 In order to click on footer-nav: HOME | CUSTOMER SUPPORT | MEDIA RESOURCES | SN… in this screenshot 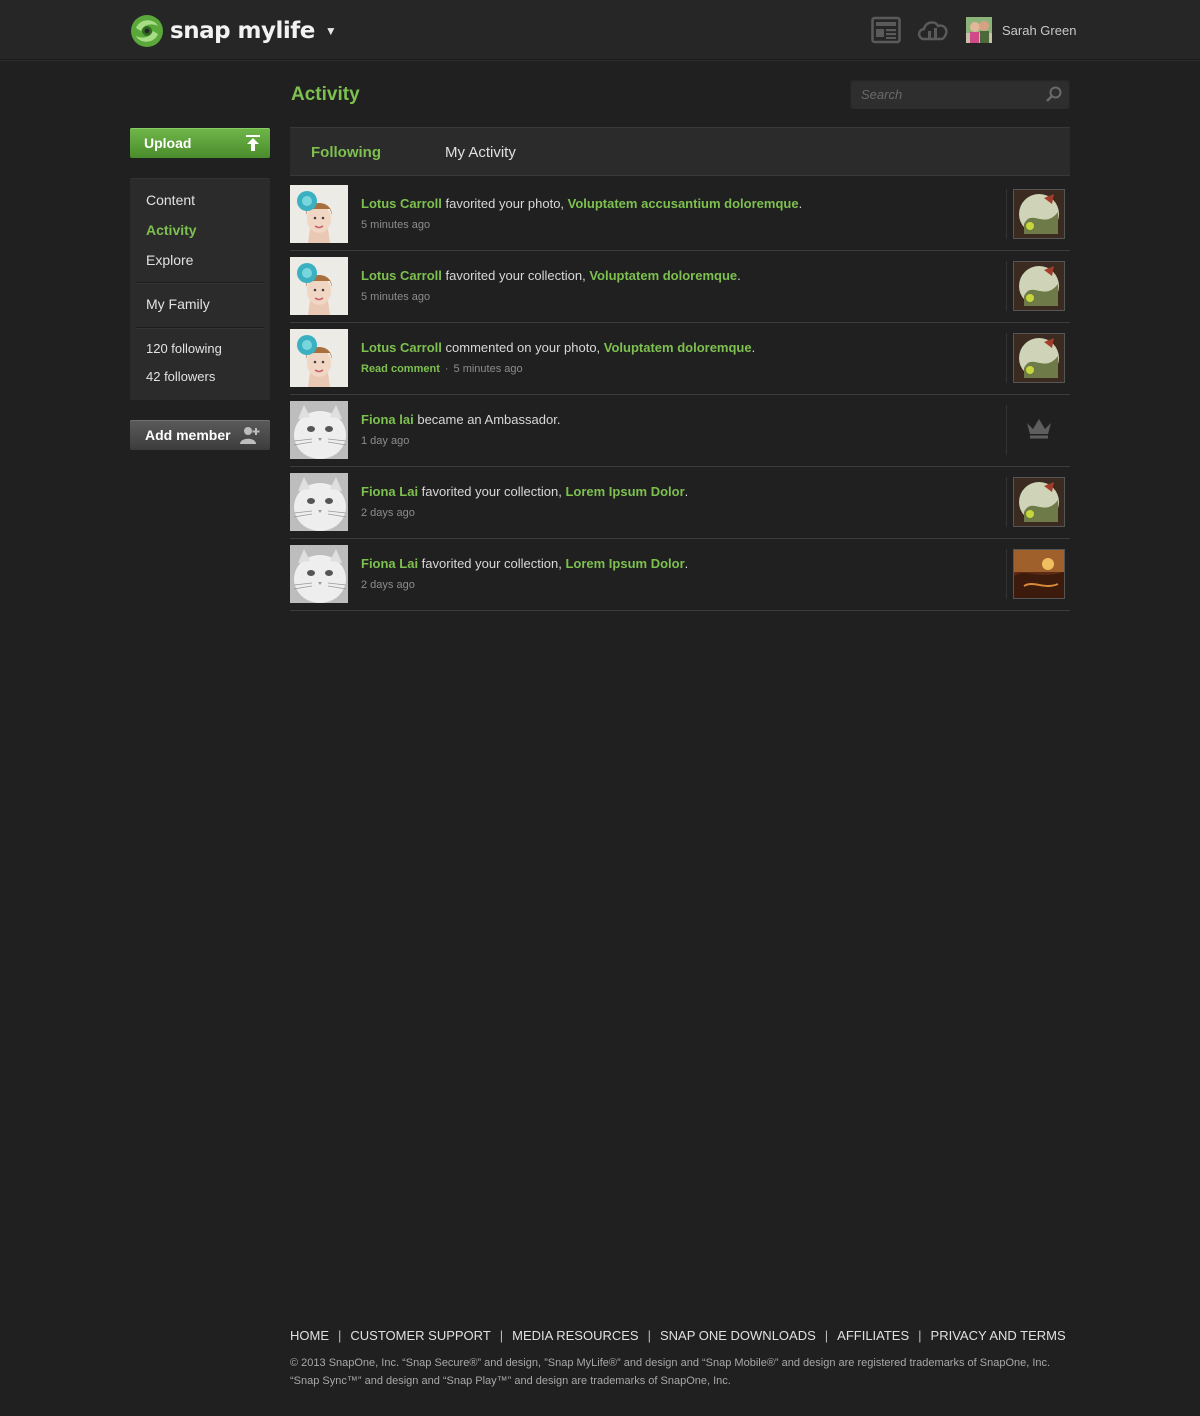, I will do `click(678, 1335)`.